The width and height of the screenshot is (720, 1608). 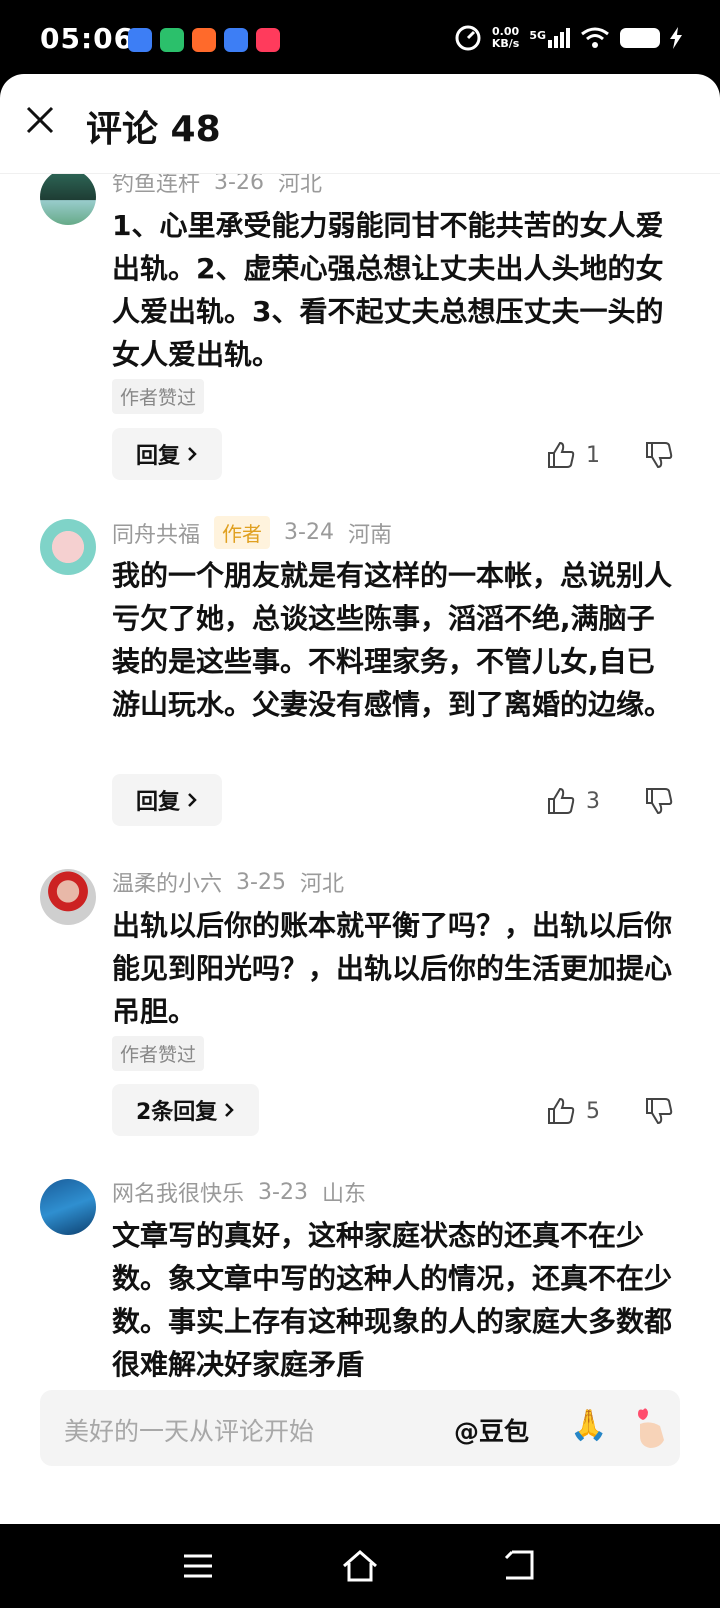 What do you see at coordinates (309, 532) in the screenshot?
I see `comment-date: 3-24` at bounding box center [309, 532].